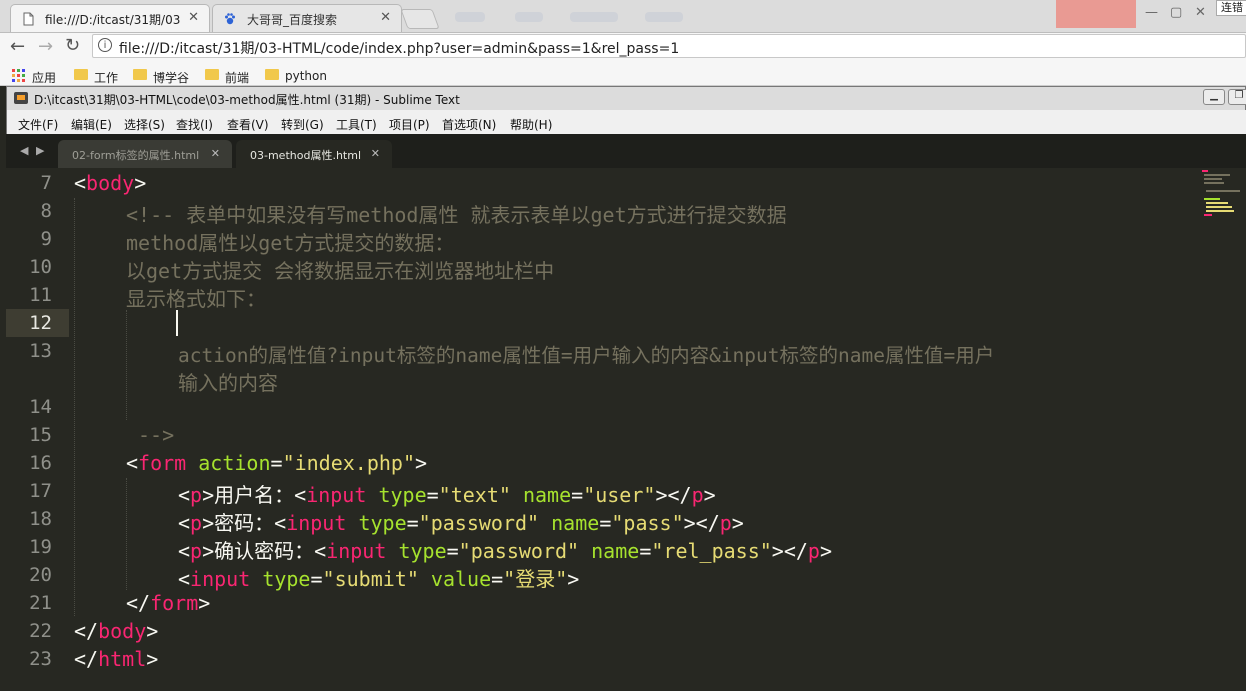 The height and width of the screenshot is (691, 1246). Describe the element at coordinates (356, 124) in the screenshot. I see `menu-tools: 工具(T)` at that location.